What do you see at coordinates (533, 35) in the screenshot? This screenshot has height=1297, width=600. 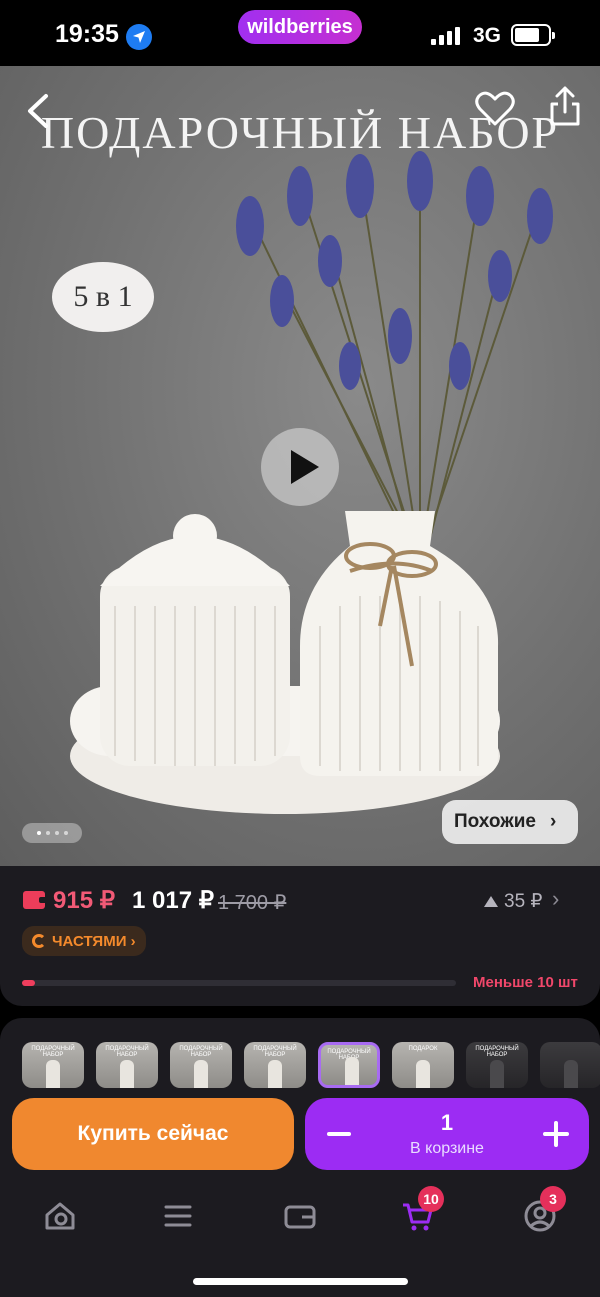 I see `battery-icon` at bounding box center [533, 35].